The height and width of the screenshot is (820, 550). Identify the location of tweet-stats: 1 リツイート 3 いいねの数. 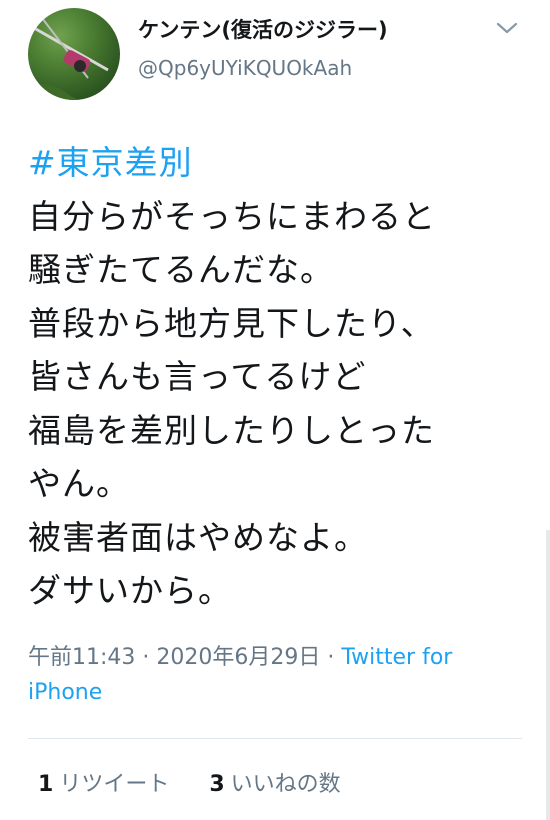
(209, 782).